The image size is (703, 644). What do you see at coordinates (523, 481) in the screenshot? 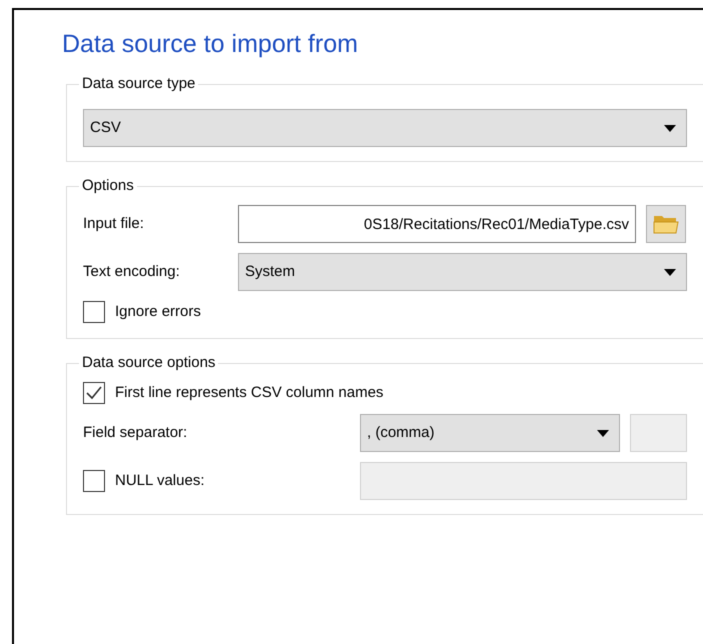
I see `null-values-field` at bounding box center [523, 481].